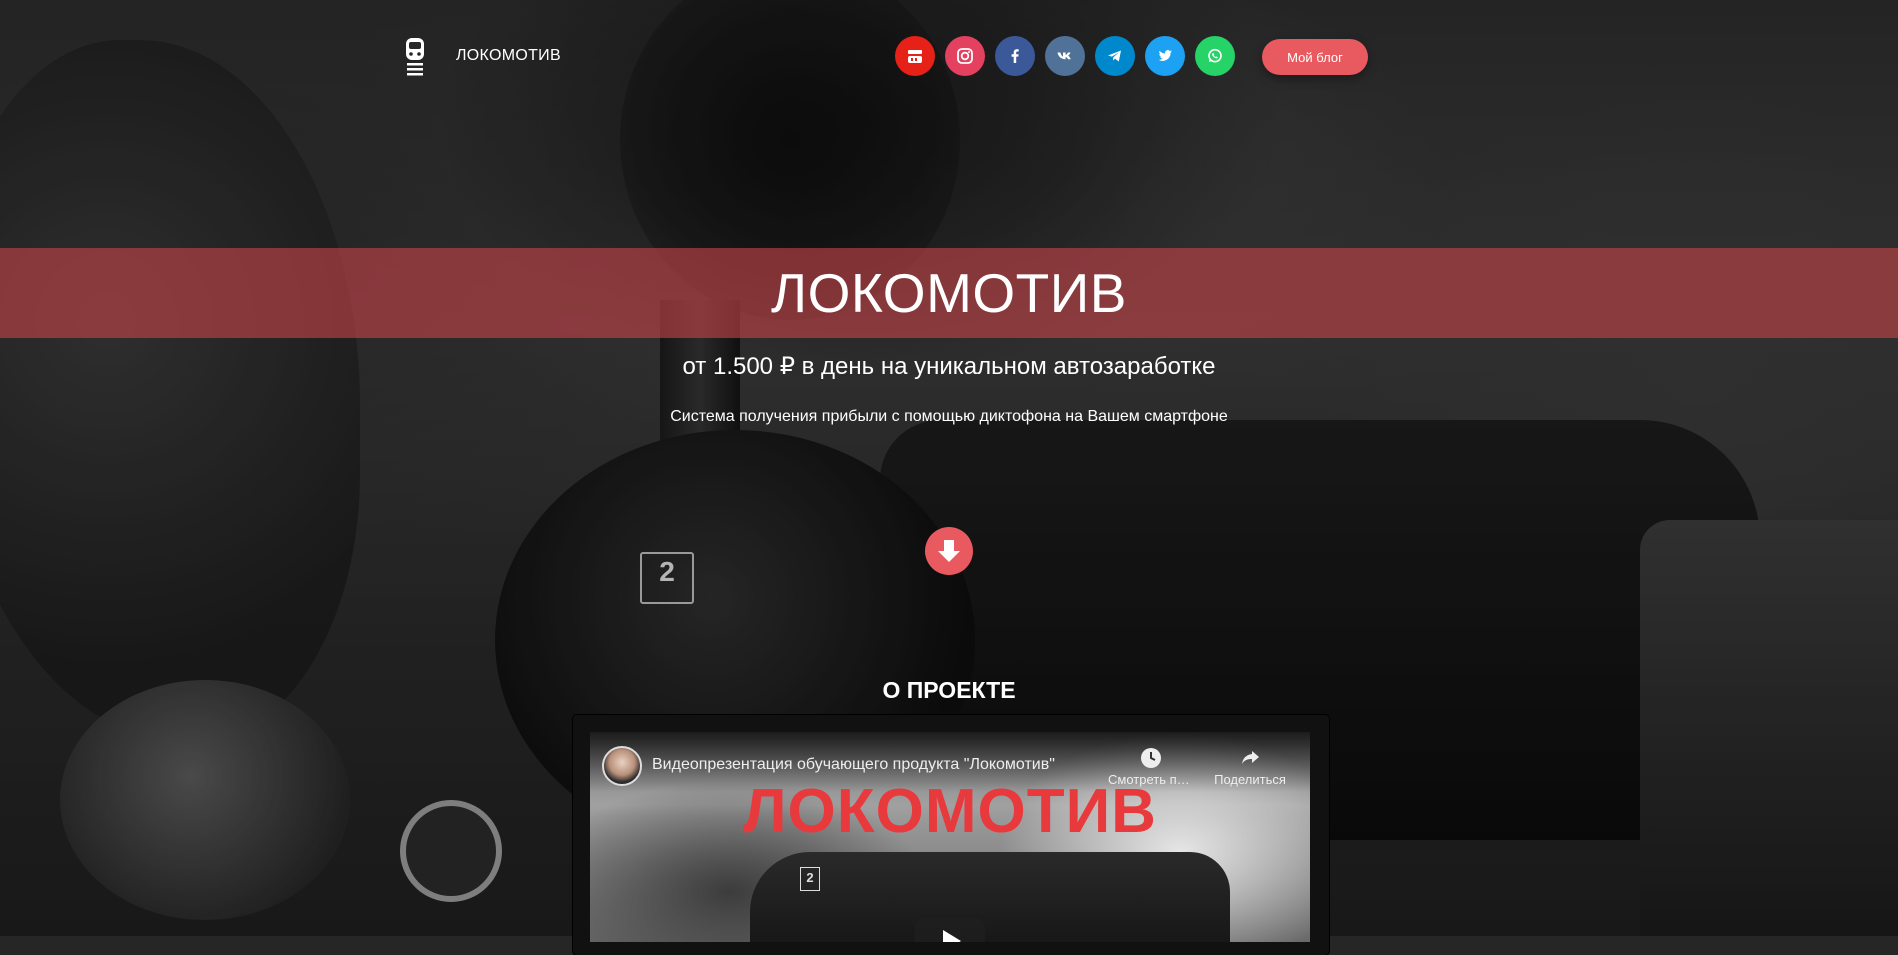  I want to click on site-header: ЛОКОМОТИВ Мой блог, so click(949, 57).